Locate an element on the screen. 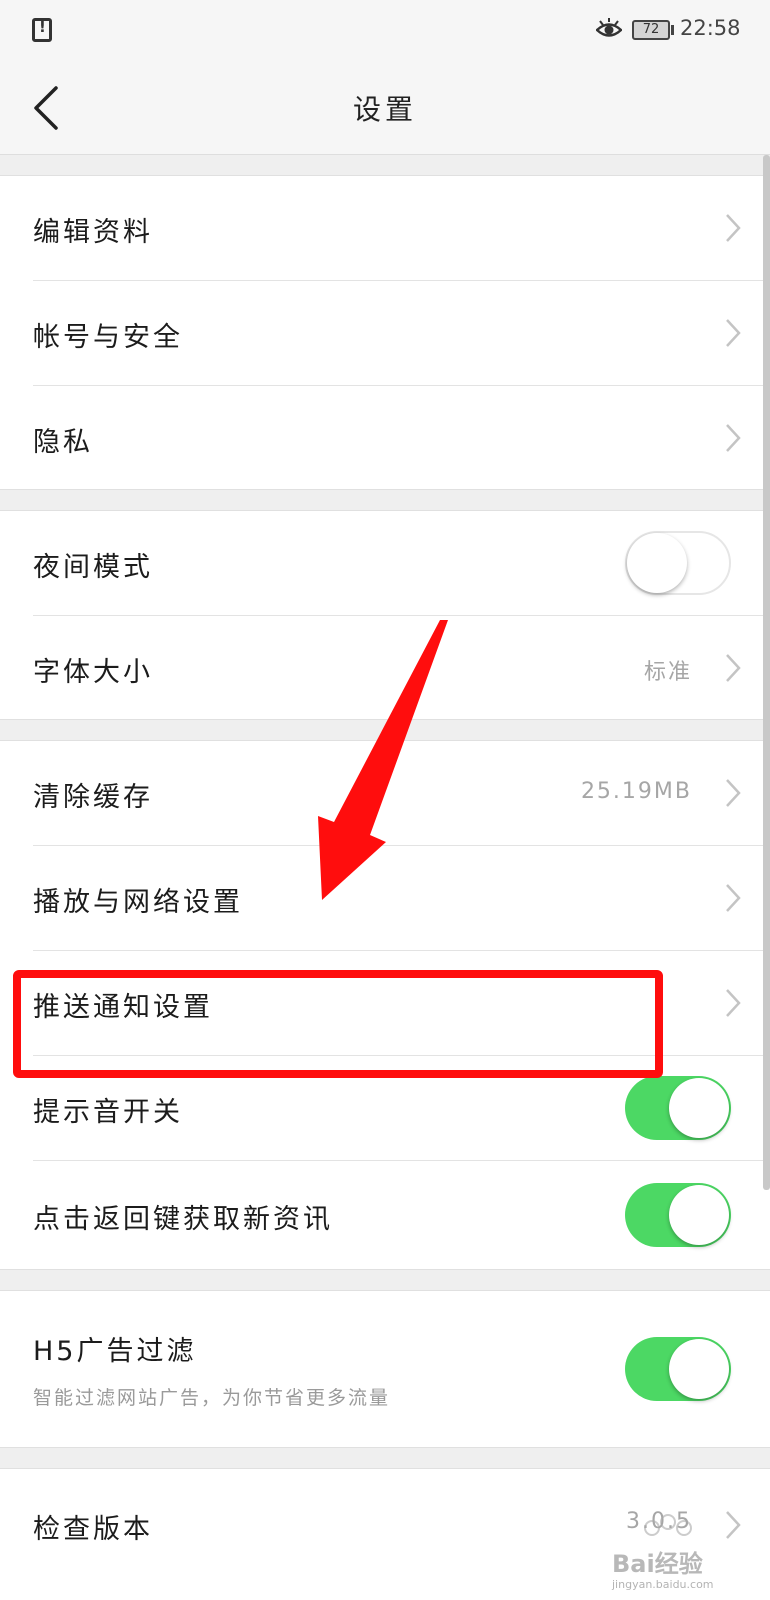  settings-group-ad-filter: H5广告过滤 智能过滤网站广告，为你节省更多流量 is located at coordinates (385, 1369).